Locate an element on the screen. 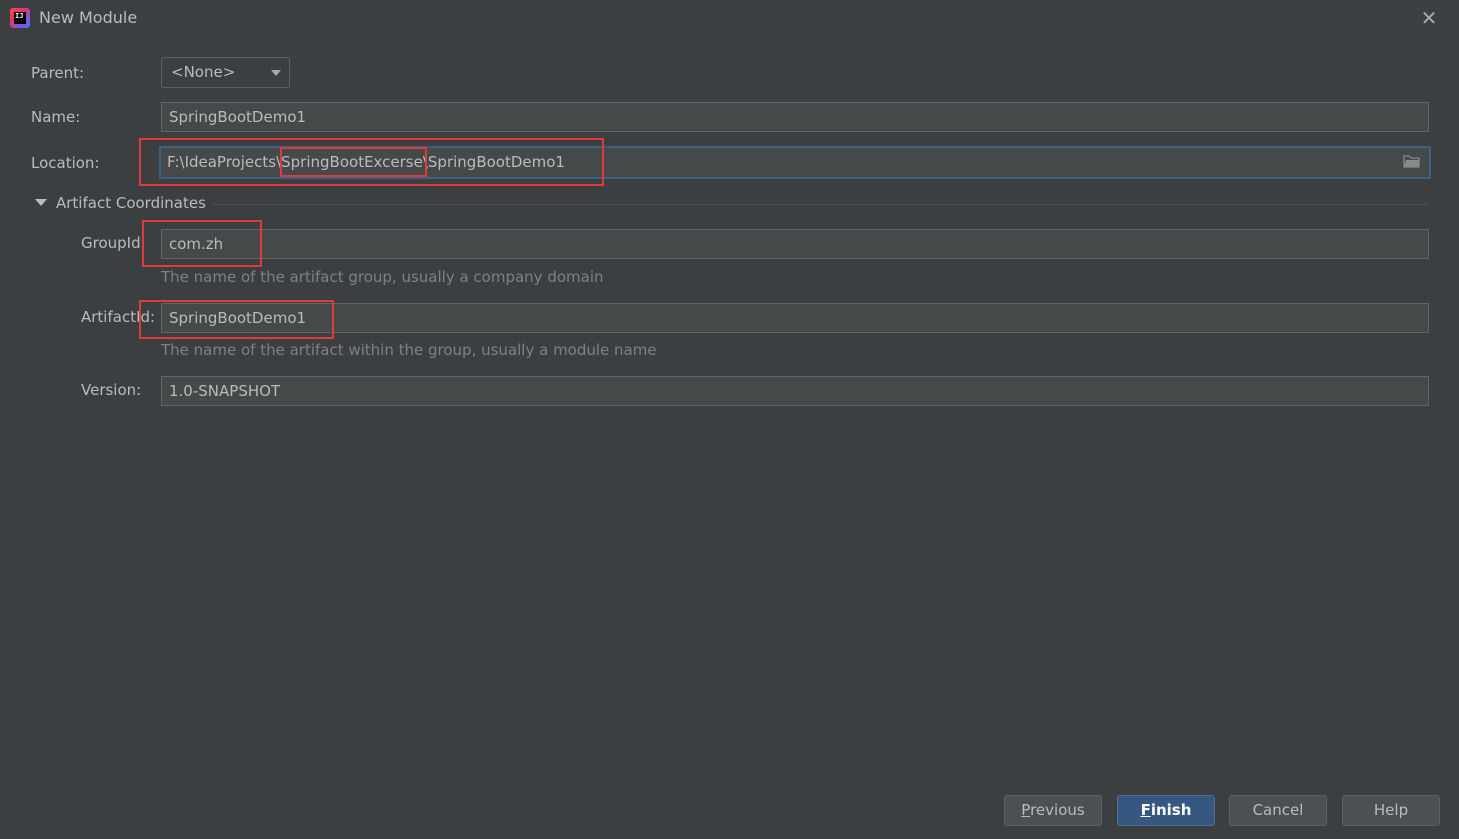 Image resolution: width=1459 pixels, height=839 pixels. location-label: Location: is located at coordinates (65, 163).